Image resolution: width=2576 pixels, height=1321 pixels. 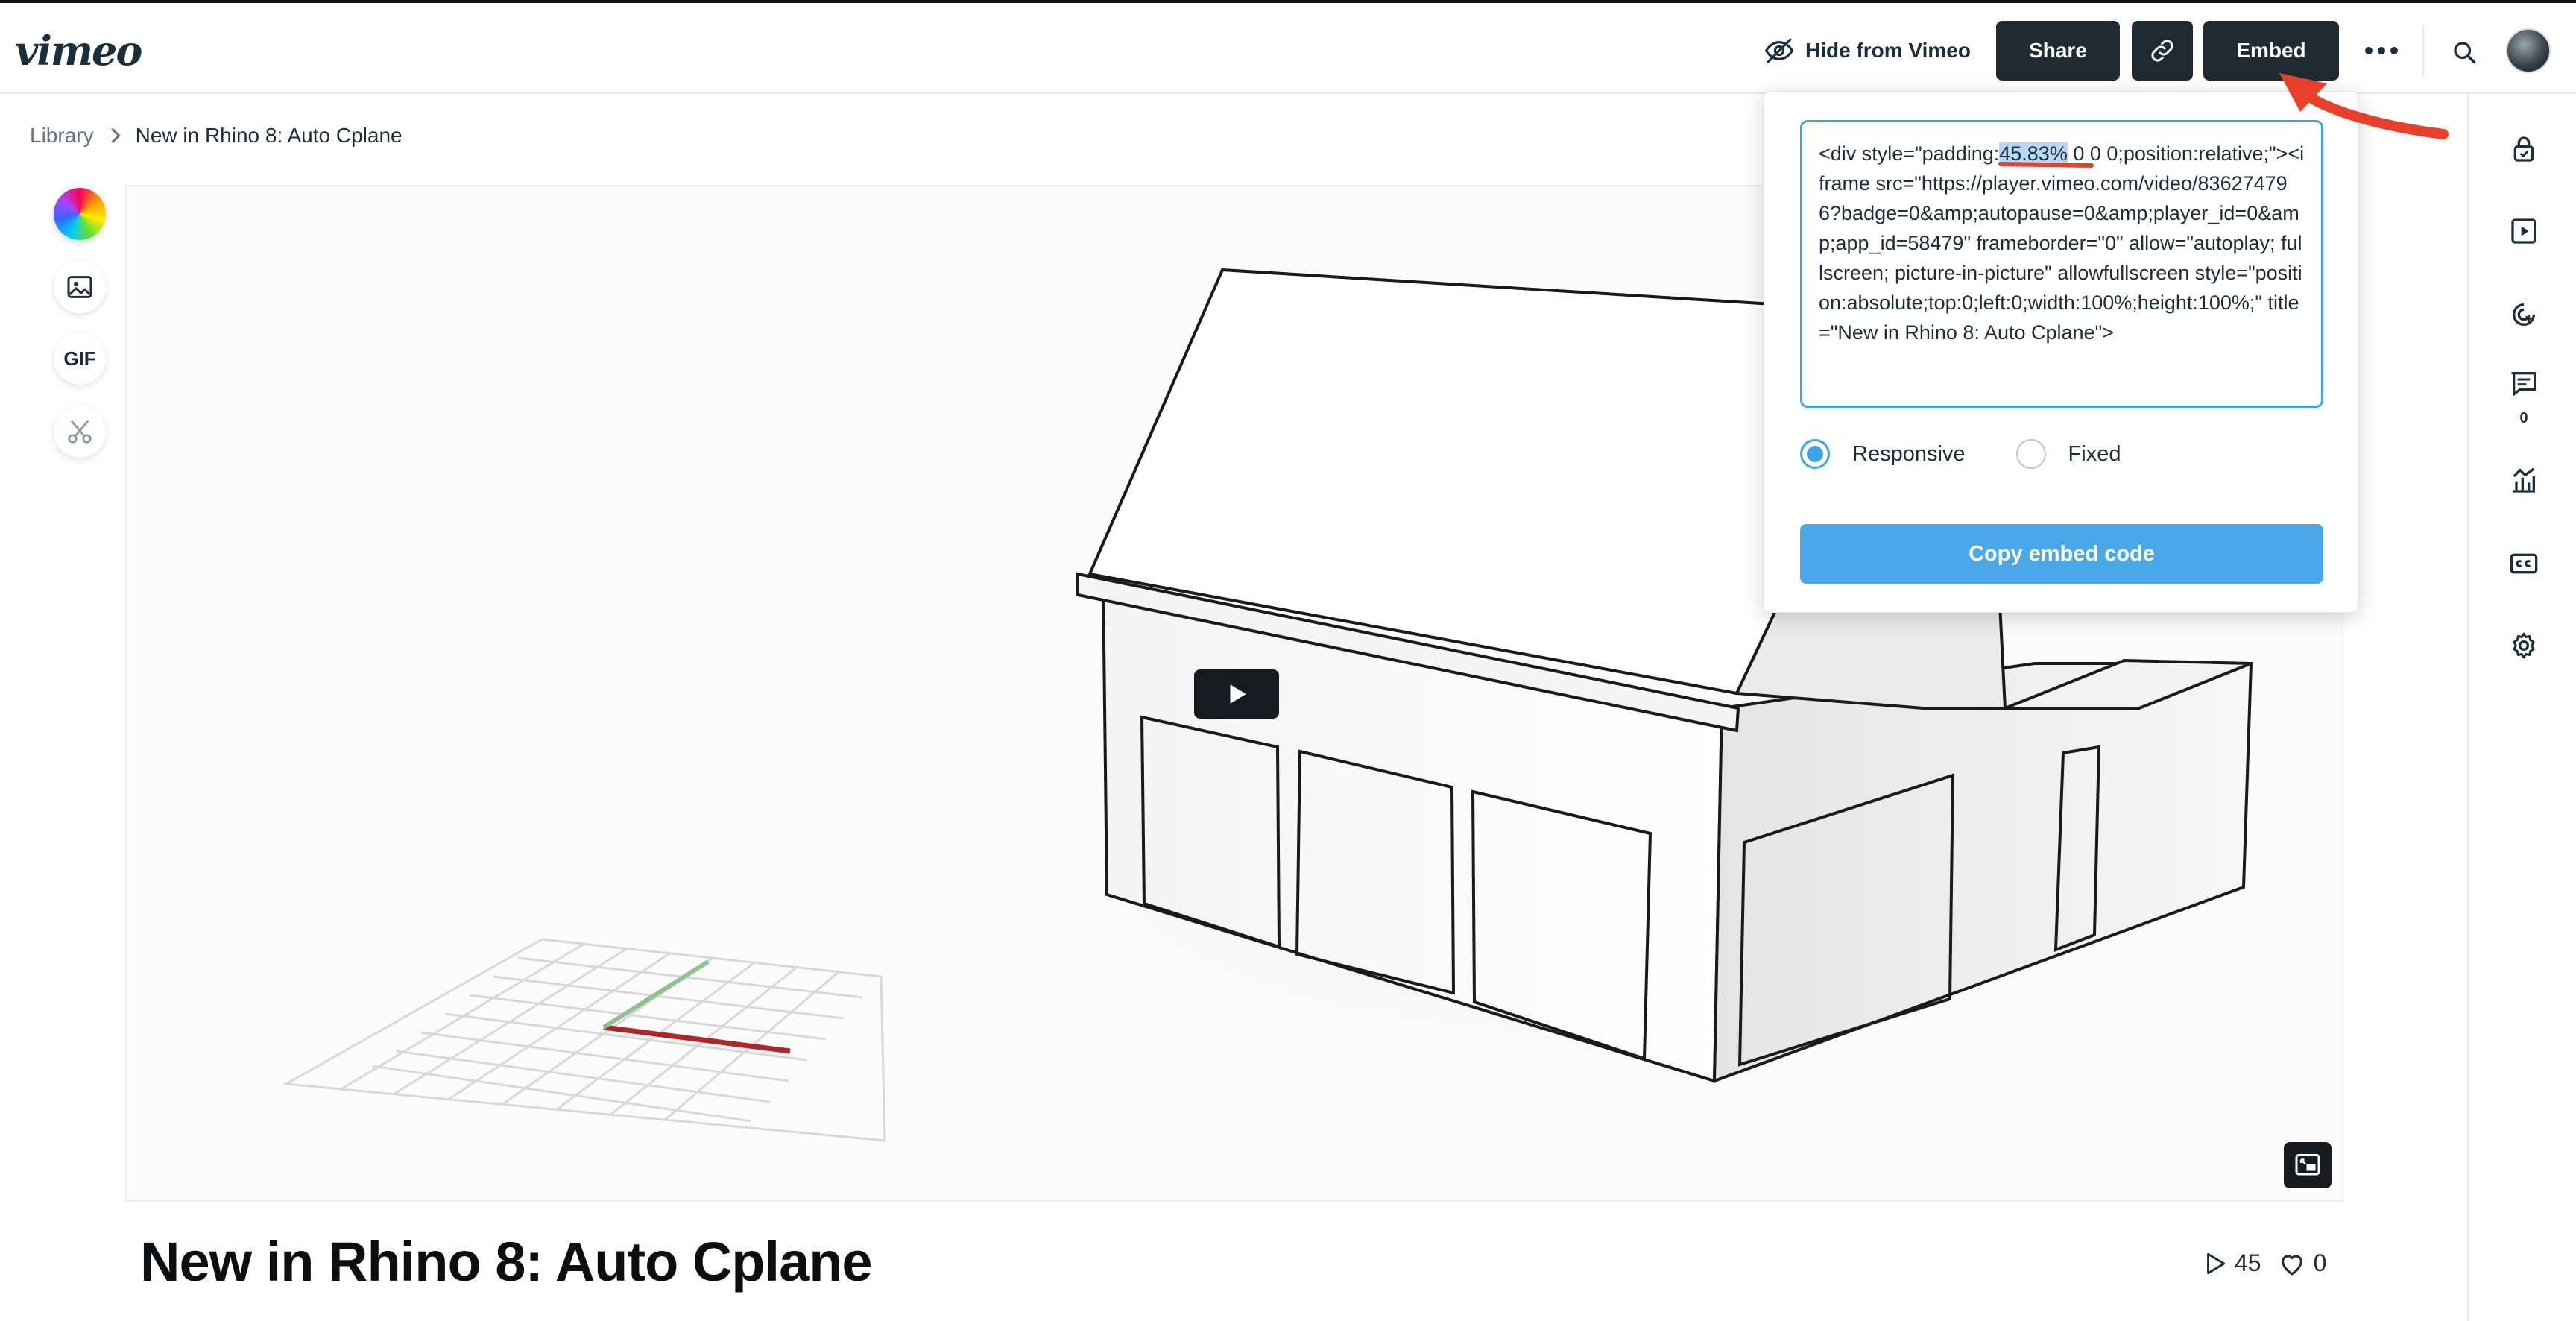 I want to click on captions-icon, so click(x=2524, y=563).